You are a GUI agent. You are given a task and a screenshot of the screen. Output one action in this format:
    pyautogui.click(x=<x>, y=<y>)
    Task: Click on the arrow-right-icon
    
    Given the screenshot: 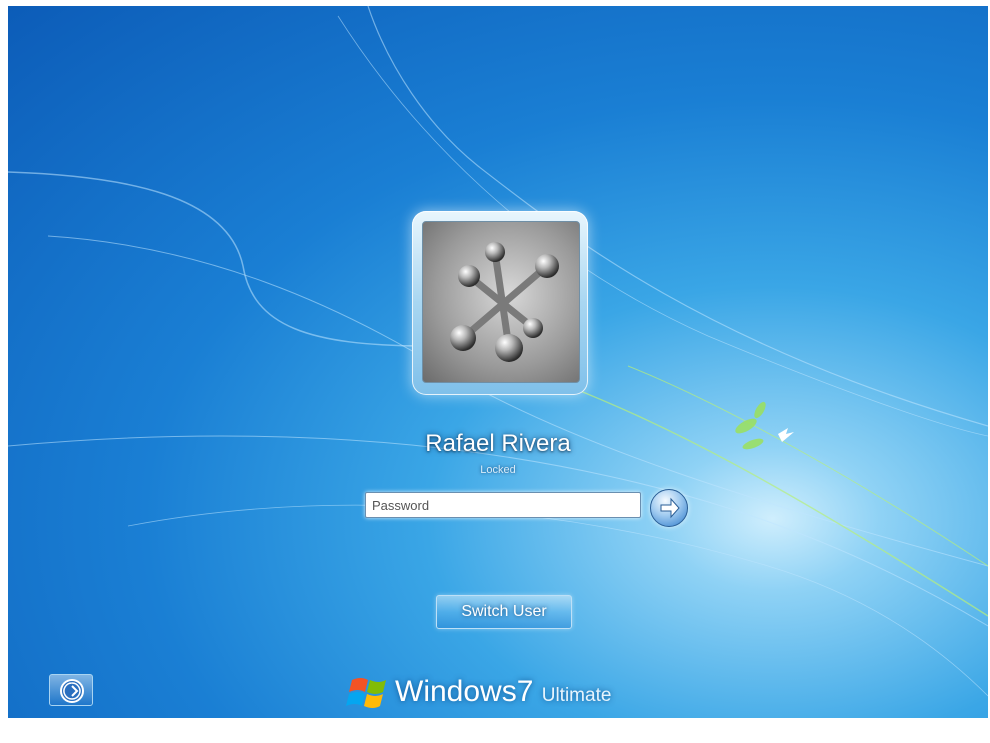 What is the action you would take?
    pyautogui.click(x=670, y=508)
    